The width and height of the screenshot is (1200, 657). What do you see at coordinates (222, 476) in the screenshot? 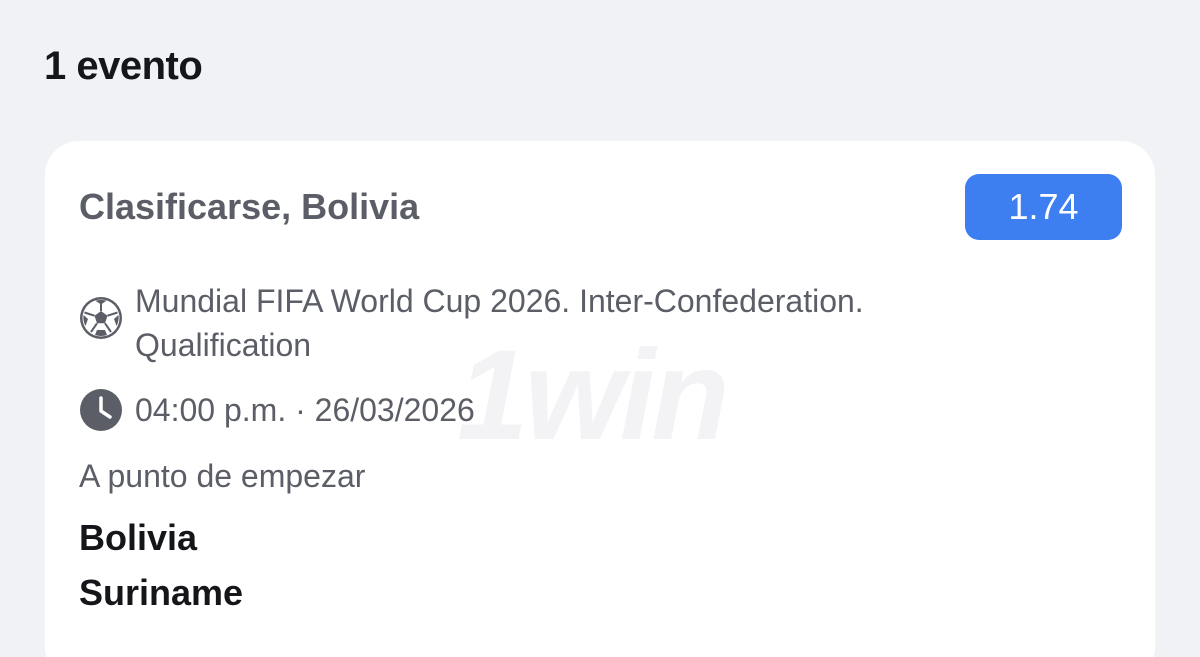
I see `event-status: A punto de empezar` at bounding box center [222, 476].